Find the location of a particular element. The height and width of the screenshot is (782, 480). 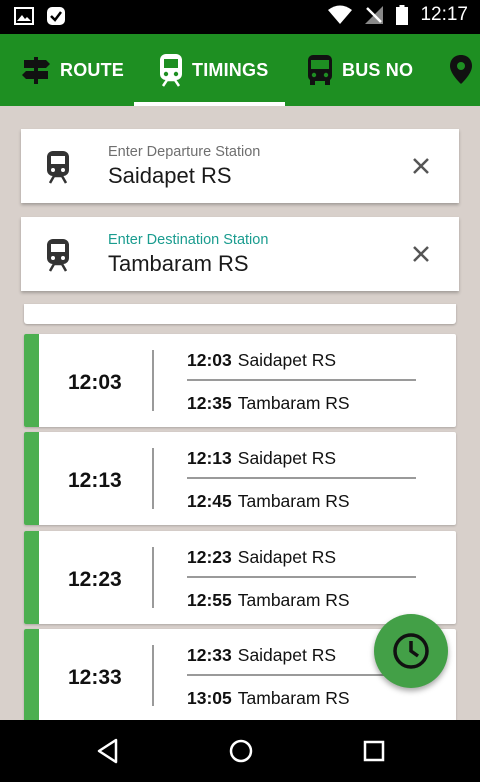

origin-row: 12:13 Saidapet RS is located at coordinates (261, 458).